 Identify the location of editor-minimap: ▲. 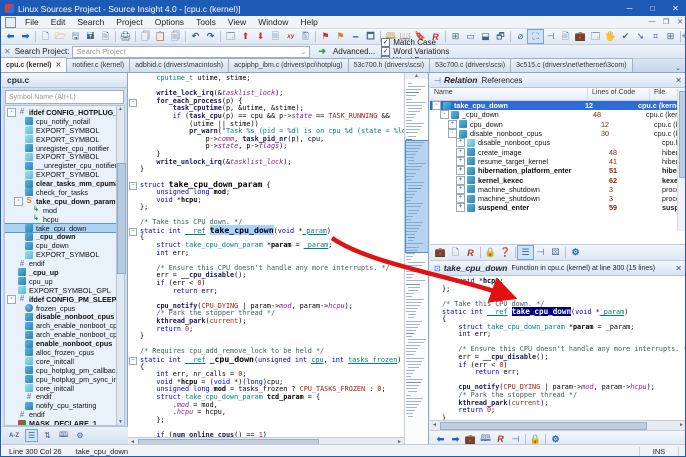
(416, 258).